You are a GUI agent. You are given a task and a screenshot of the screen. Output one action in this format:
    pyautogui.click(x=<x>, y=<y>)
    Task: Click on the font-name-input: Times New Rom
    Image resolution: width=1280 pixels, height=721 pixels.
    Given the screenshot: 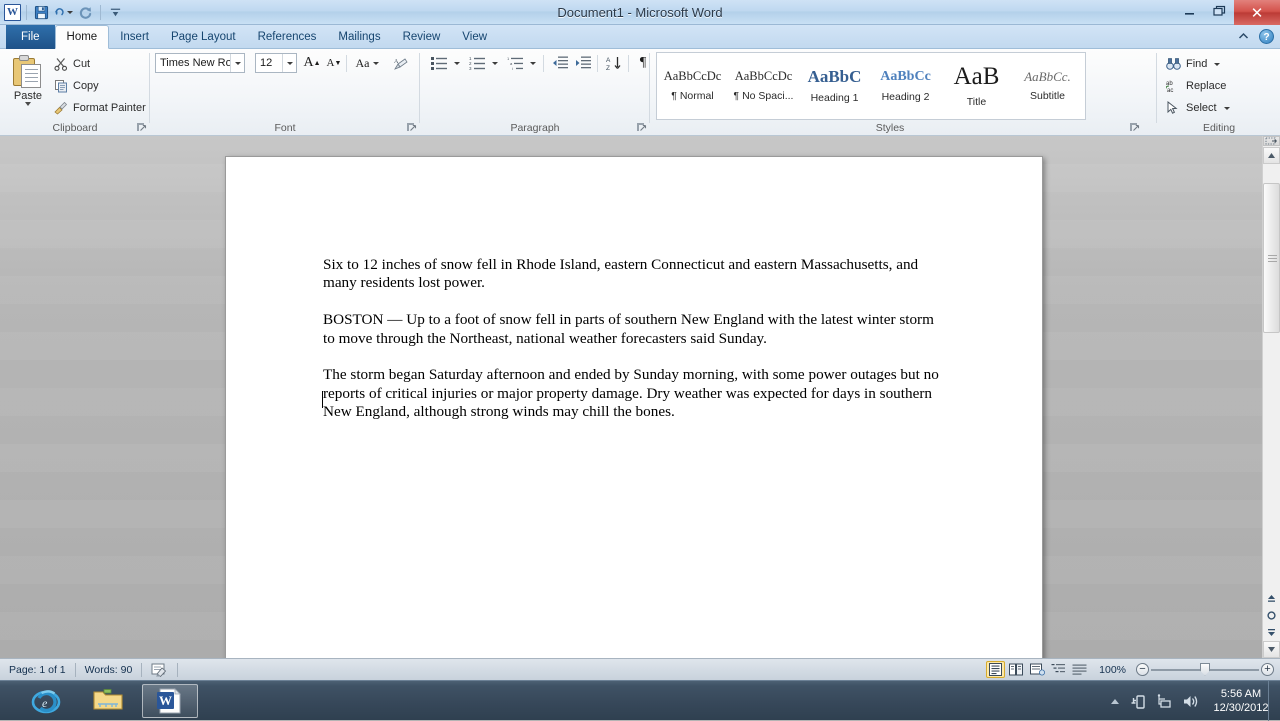 What is the action you would take?
    pyautogui.click(x=200, y=63)
    